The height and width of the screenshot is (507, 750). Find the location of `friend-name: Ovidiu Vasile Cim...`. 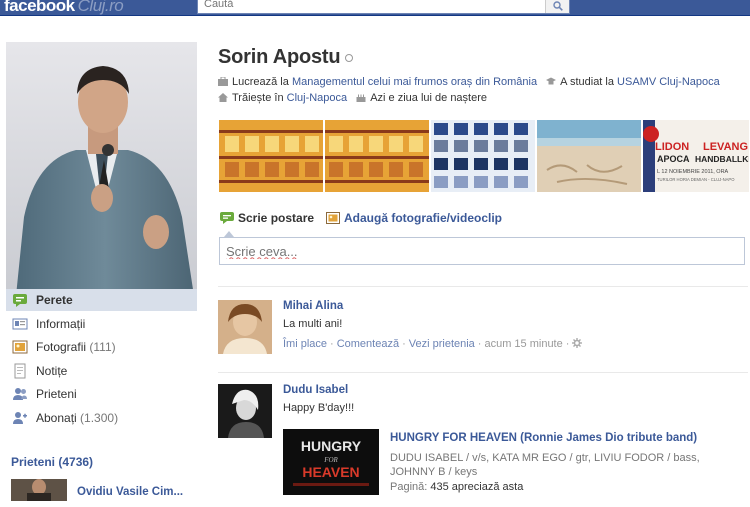

friend-name: Ovidiu Vasile Cim... is located at coordinates (130, 492).